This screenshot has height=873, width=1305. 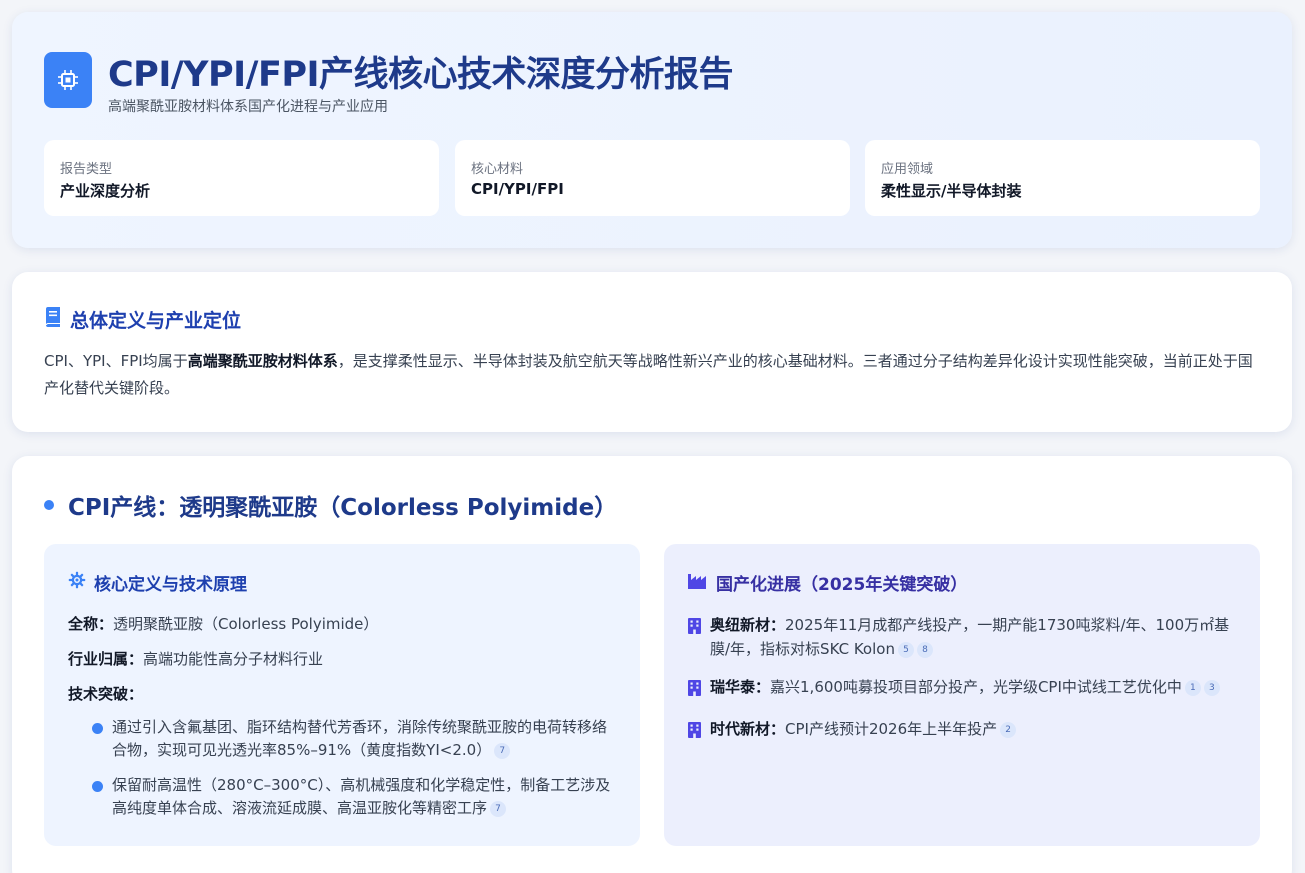 I want to click on company-name: 奥纽新材：, so click(x=748, y=625).